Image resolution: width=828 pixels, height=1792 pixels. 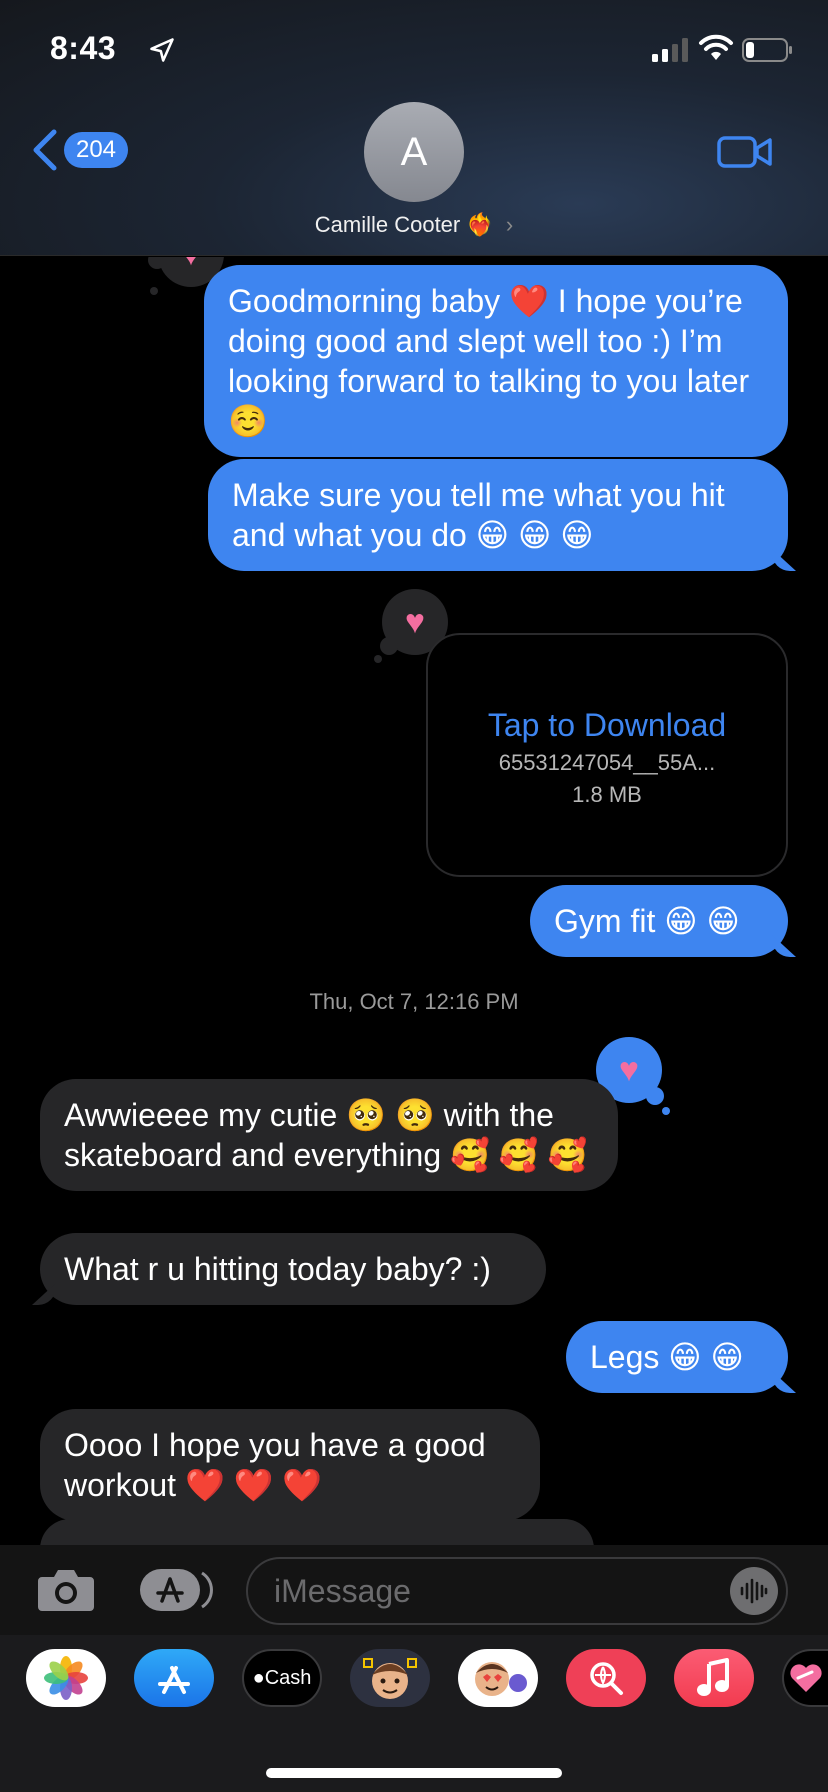 I want to click on apple-cash-app-button: ●Cash, so click(x=282, y=1678).